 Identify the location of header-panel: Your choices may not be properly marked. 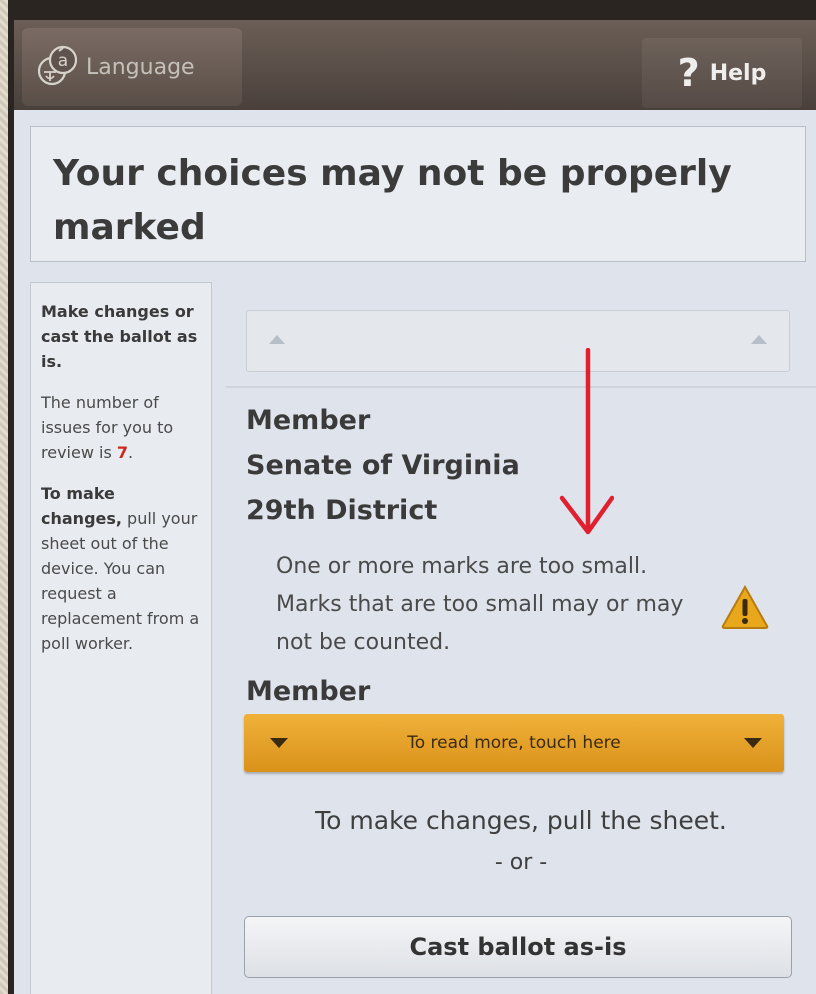
(418, 194).